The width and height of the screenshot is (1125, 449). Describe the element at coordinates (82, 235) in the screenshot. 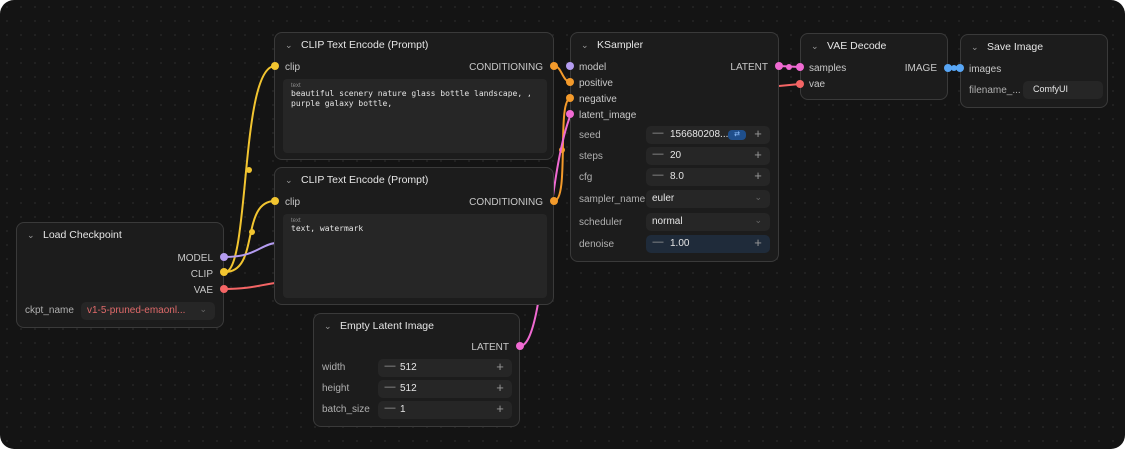

I see `node-title: Load Checkpoint` at that location.